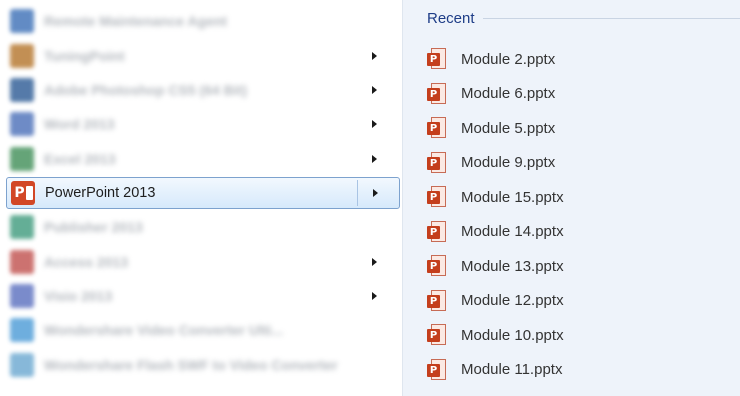  What do you see at coordinates (203, 55) in the screenshot?
I see `program-item: TuningPoint` at bounding box center [203, 55].